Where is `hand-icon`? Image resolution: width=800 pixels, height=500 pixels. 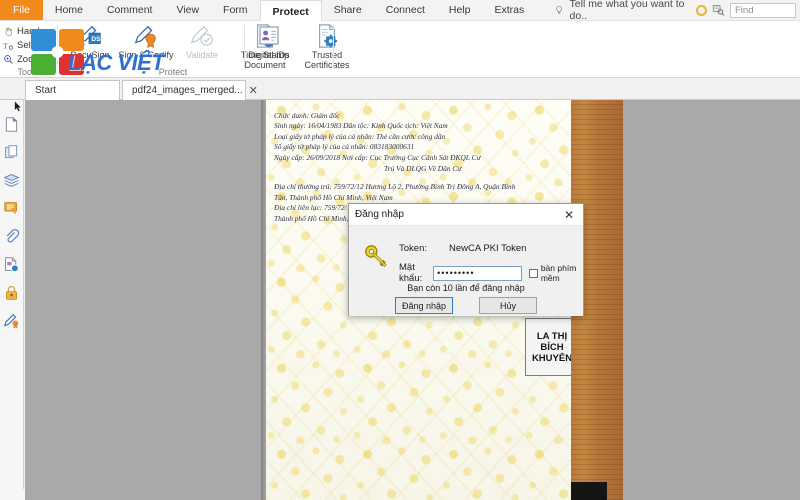
hand-icon is located at coordinates (8, 31).